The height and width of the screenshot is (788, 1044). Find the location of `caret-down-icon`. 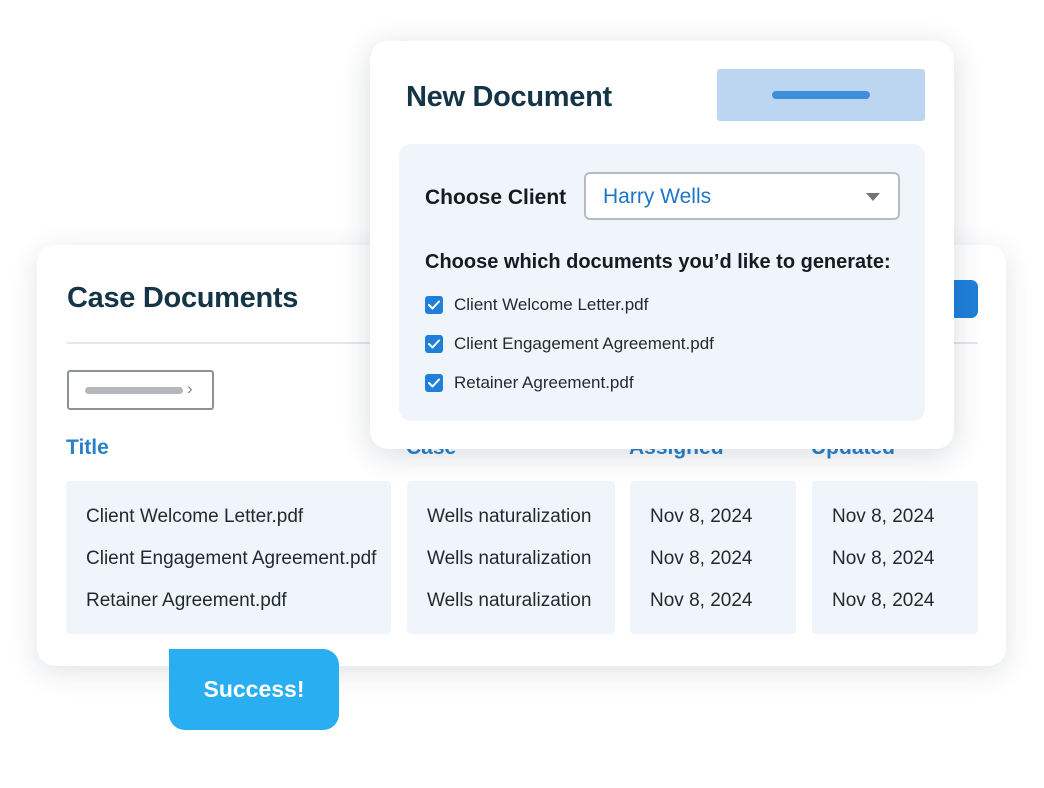

caret-down-icon is located at coordinates (873, 197).